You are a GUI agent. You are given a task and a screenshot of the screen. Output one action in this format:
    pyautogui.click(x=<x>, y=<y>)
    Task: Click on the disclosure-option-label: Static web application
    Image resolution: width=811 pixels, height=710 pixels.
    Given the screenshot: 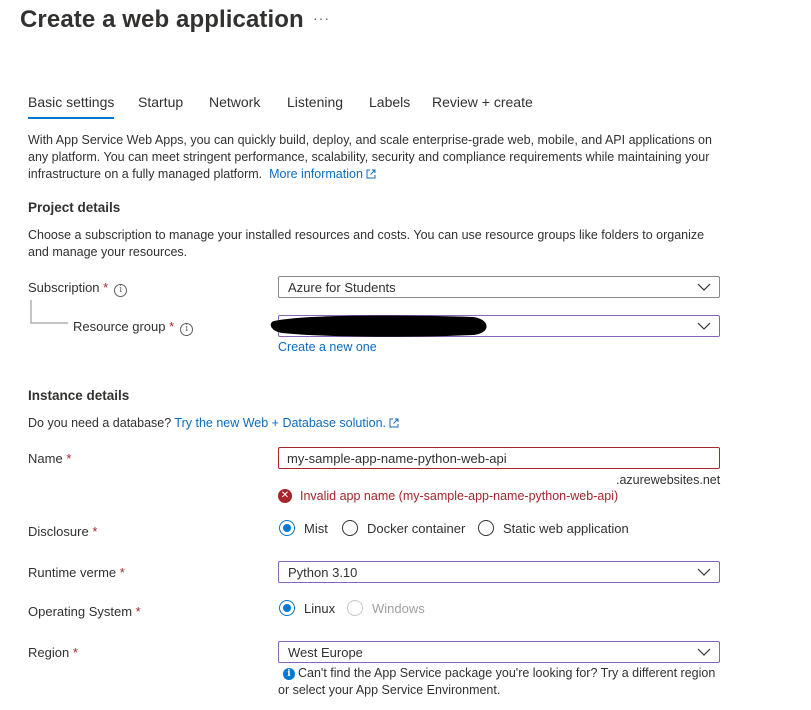 What is the action you would take?
    pyautogui.click(x=566, y=528)
    